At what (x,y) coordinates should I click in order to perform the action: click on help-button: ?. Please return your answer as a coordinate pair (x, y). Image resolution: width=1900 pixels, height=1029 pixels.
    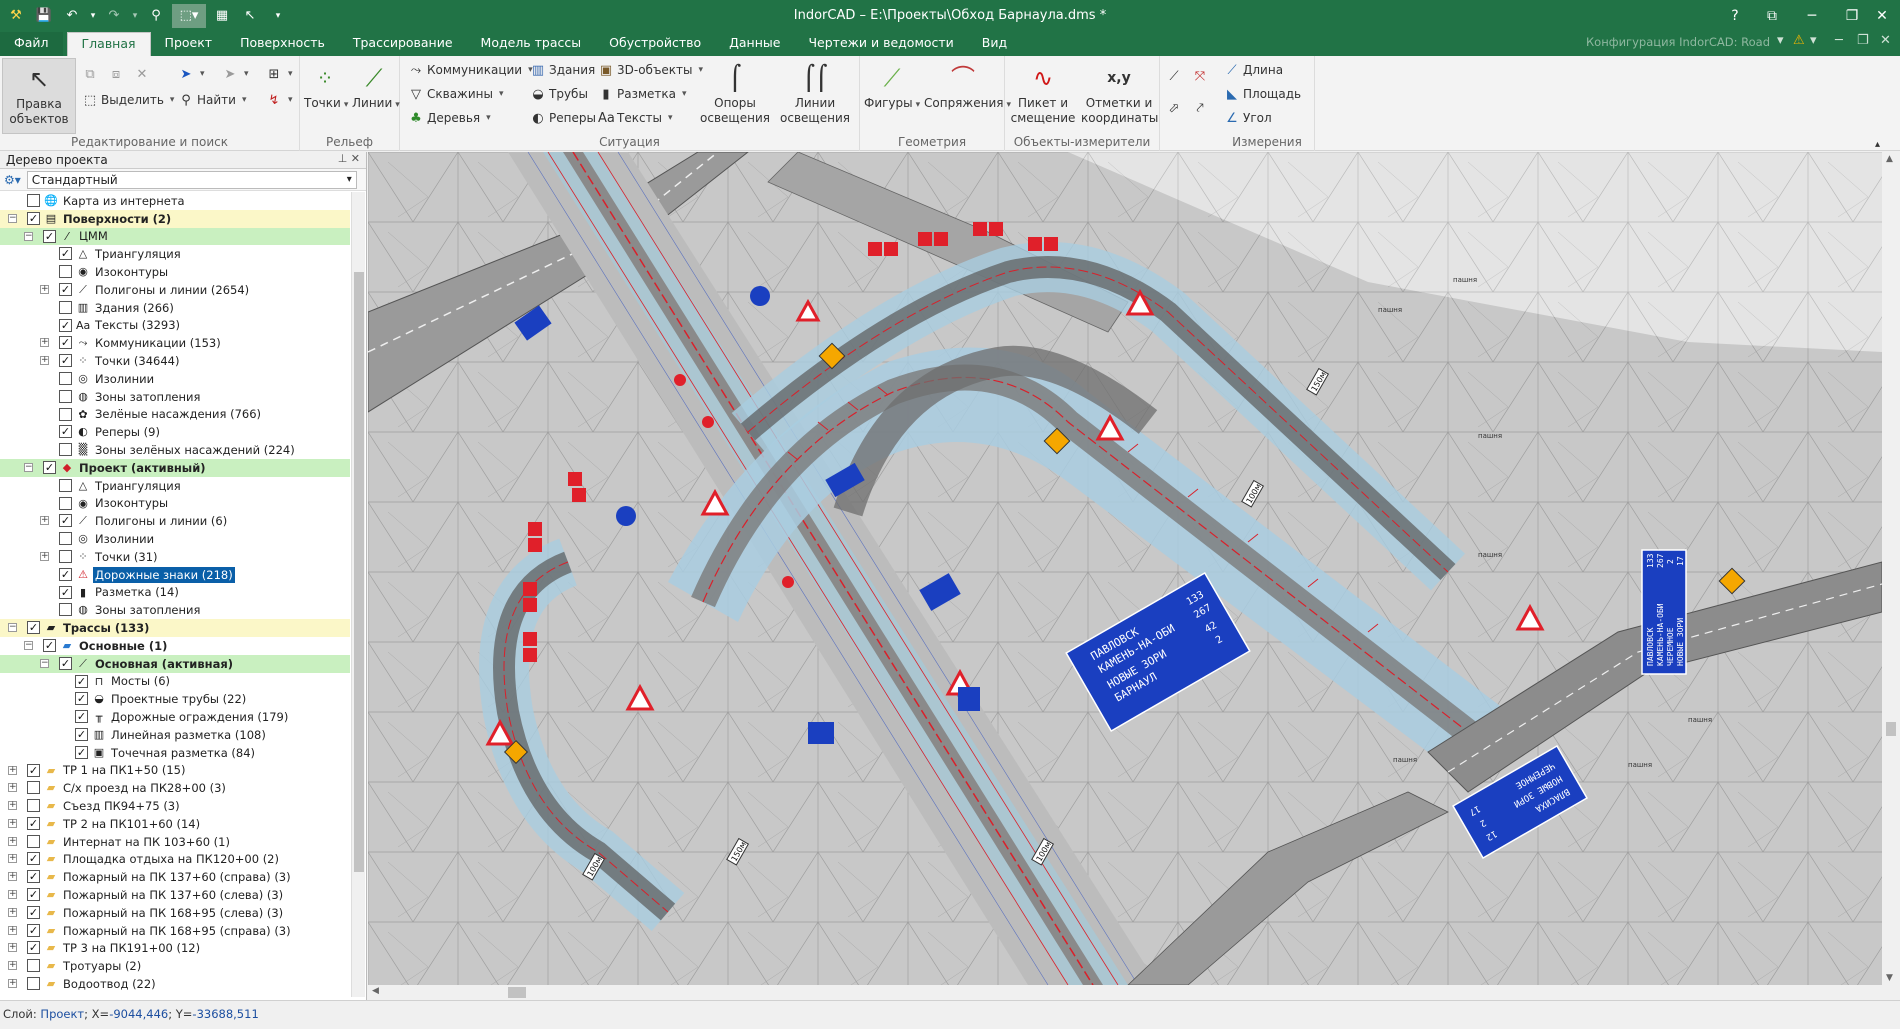
    Looking at the image, I should click on (1735, 15).